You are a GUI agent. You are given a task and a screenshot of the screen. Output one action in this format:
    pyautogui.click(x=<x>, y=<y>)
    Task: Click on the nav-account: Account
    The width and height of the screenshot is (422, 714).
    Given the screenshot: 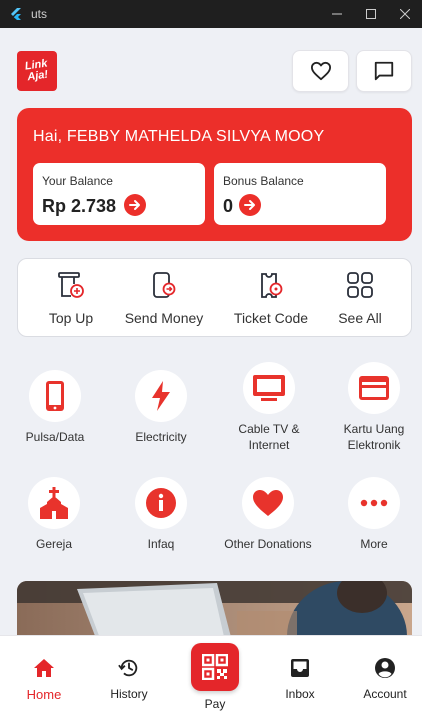 What is the action you would take?
    pyautogui.click(x=385, y=678)
    